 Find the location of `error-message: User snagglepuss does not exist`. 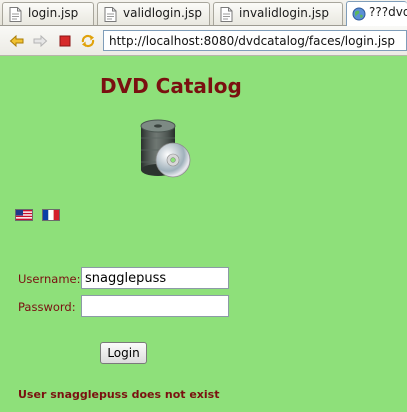

error-message: User snagglepuss does not exist is located at coordinates (119, 394).